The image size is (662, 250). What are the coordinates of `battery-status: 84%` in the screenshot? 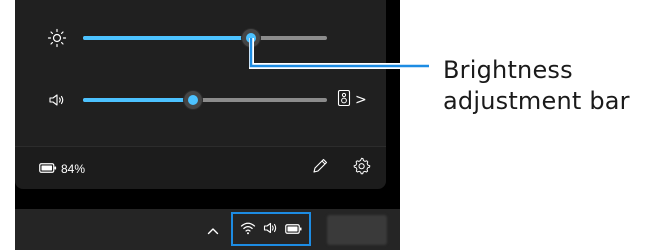 It's located at (62, 168).